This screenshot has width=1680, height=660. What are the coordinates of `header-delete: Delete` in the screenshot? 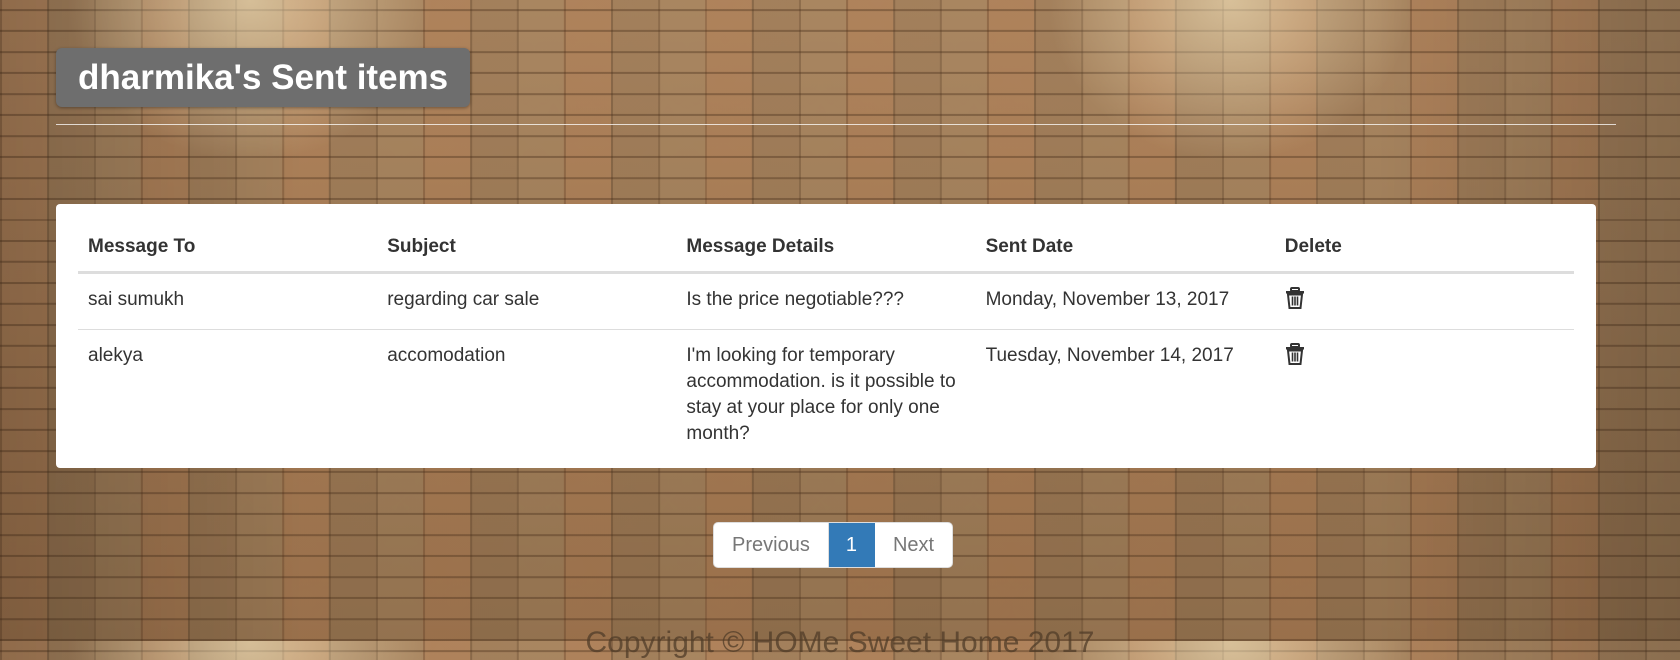 It's located at (1424, 249).